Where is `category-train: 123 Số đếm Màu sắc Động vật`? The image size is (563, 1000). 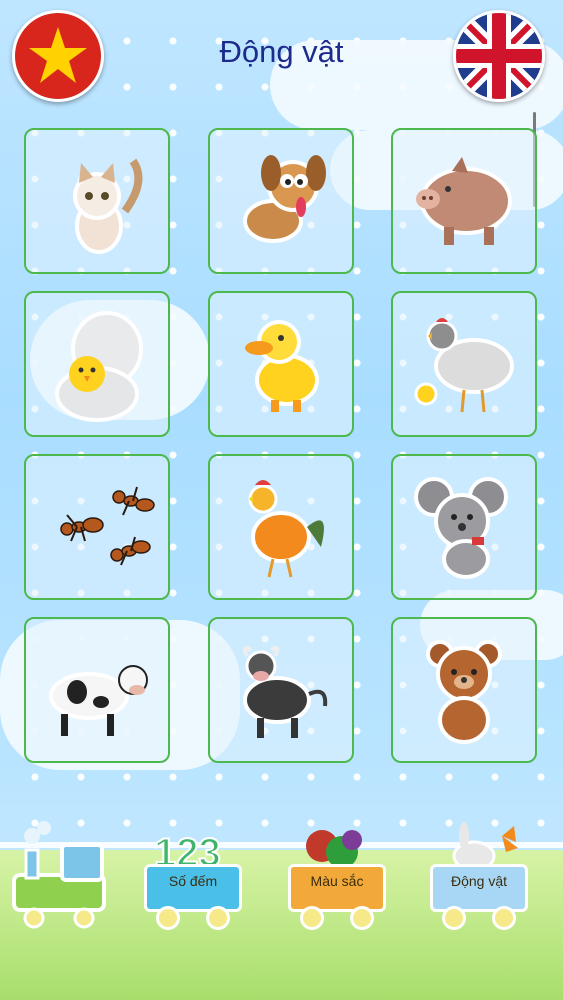 category-train: 123 Số đếm Màu sắc Động vật is located at coordinates (281, 860).